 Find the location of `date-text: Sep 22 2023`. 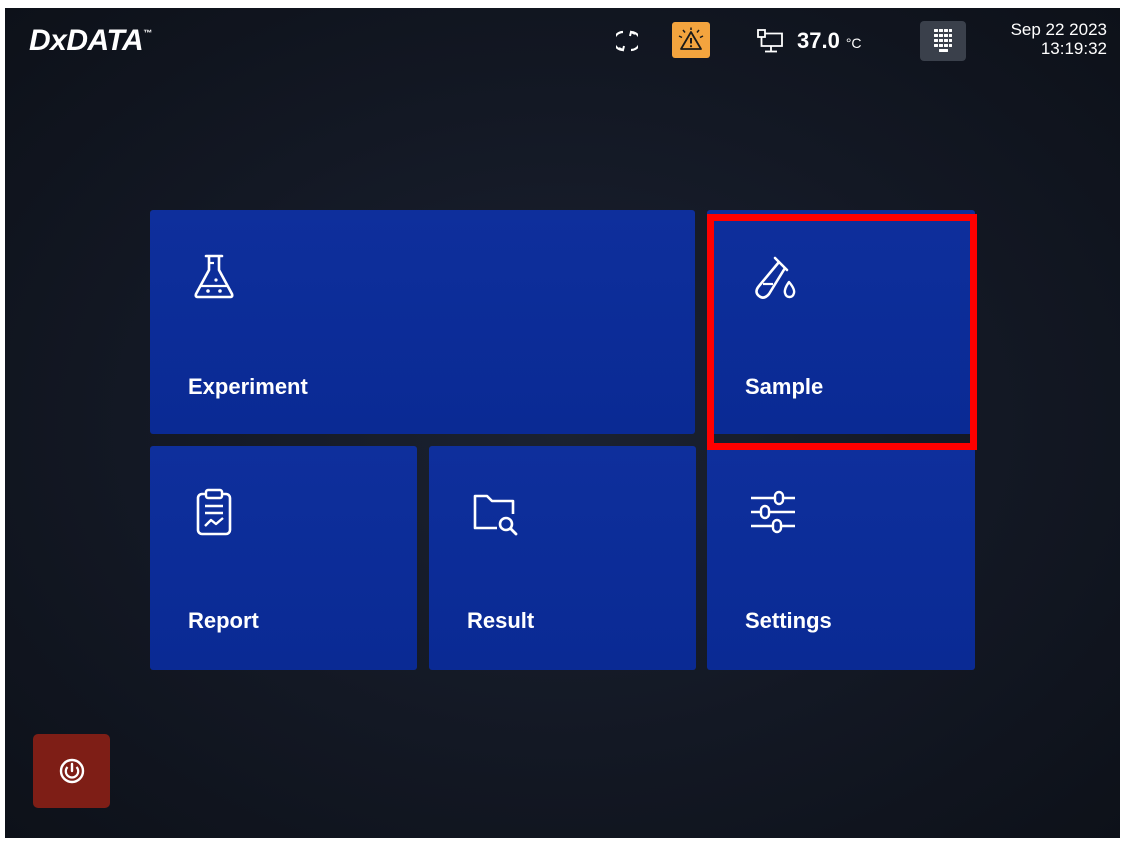

date-text: Sep 22 2023 is located at coordinates (1058, 29).